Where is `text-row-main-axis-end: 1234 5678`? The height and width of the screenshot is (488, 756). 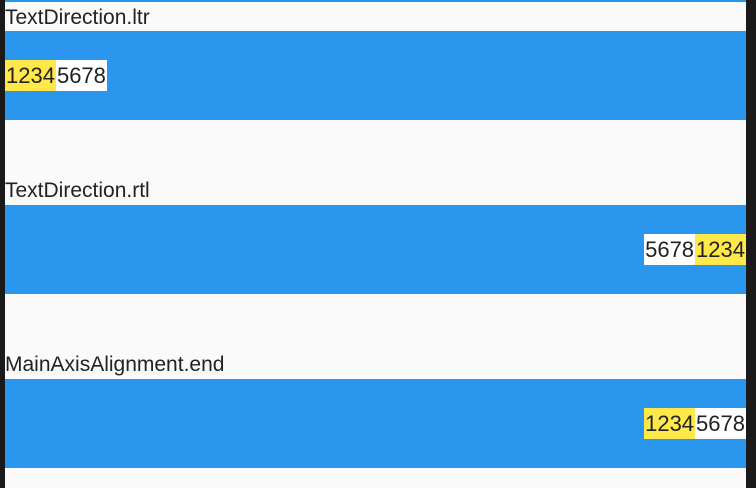 text-row-main-axis-end: 1234 5678 is located at coordinates (695, 423).